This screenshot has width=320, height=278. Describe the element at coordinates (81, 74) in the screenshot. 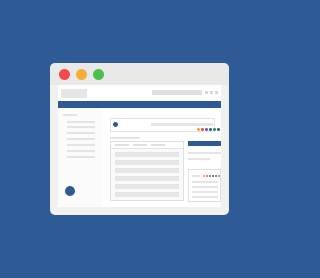

I see `minimize-button` at that location.